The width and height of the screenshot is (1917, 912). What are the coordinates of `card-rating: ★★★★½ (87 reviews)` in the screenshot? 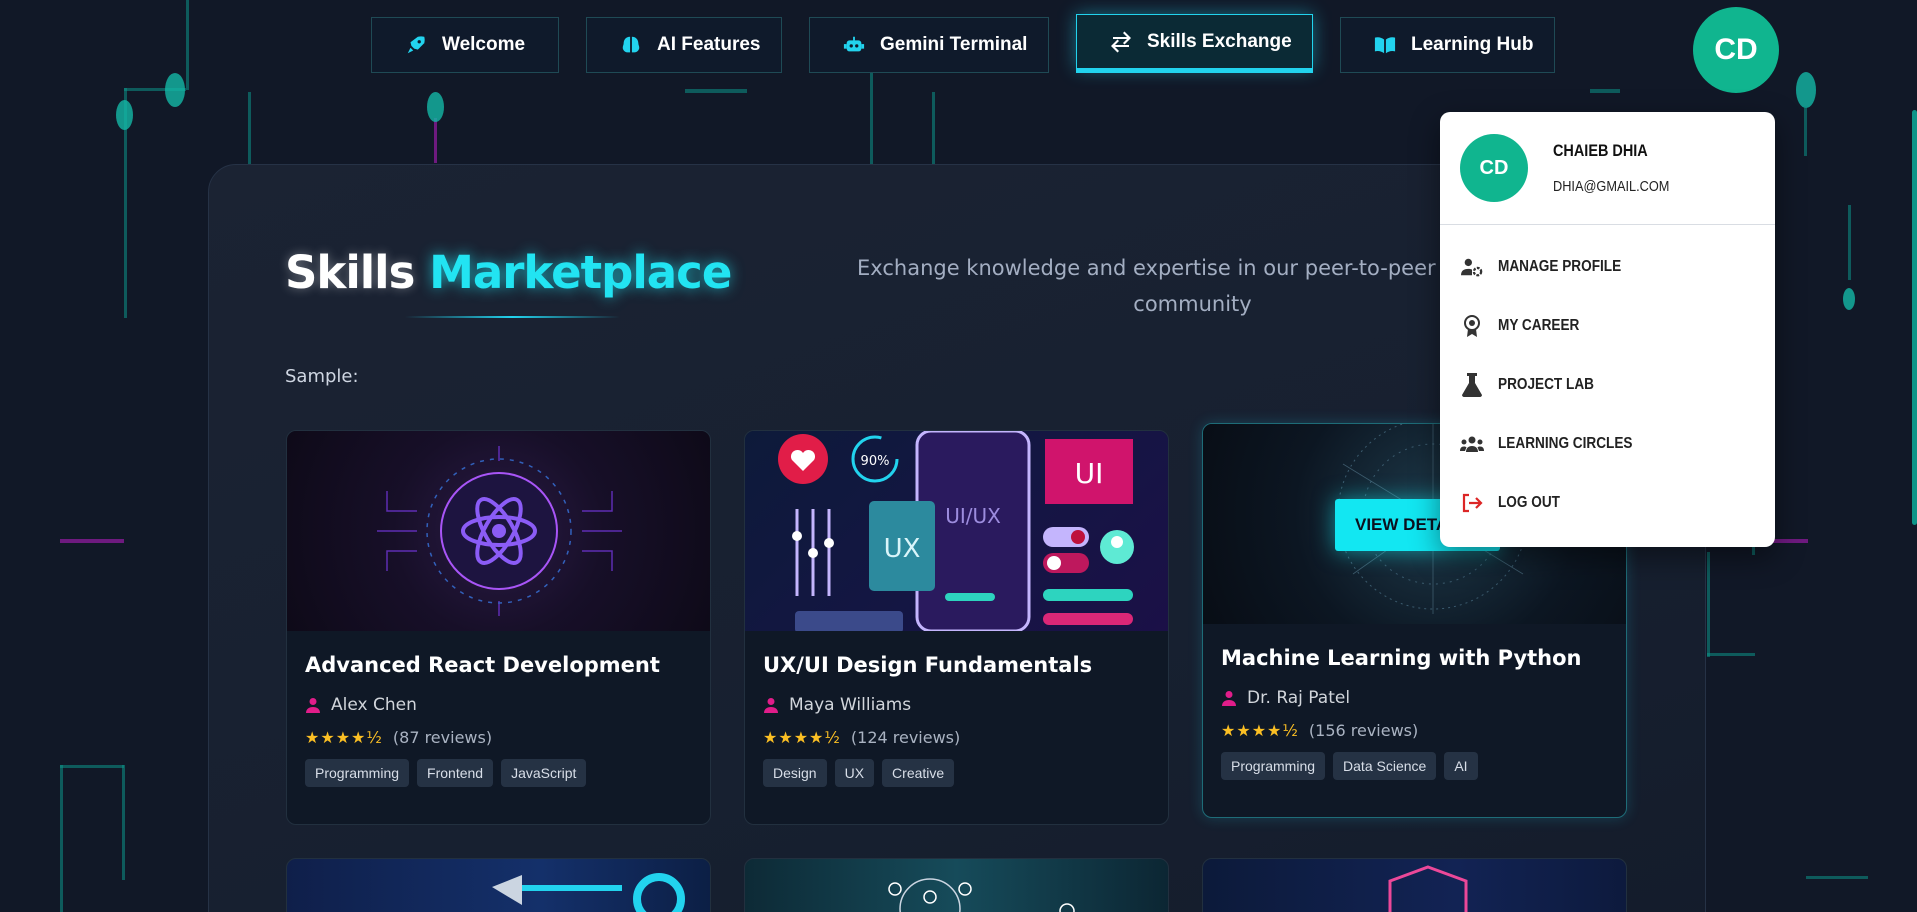 It's located at (498, 737).